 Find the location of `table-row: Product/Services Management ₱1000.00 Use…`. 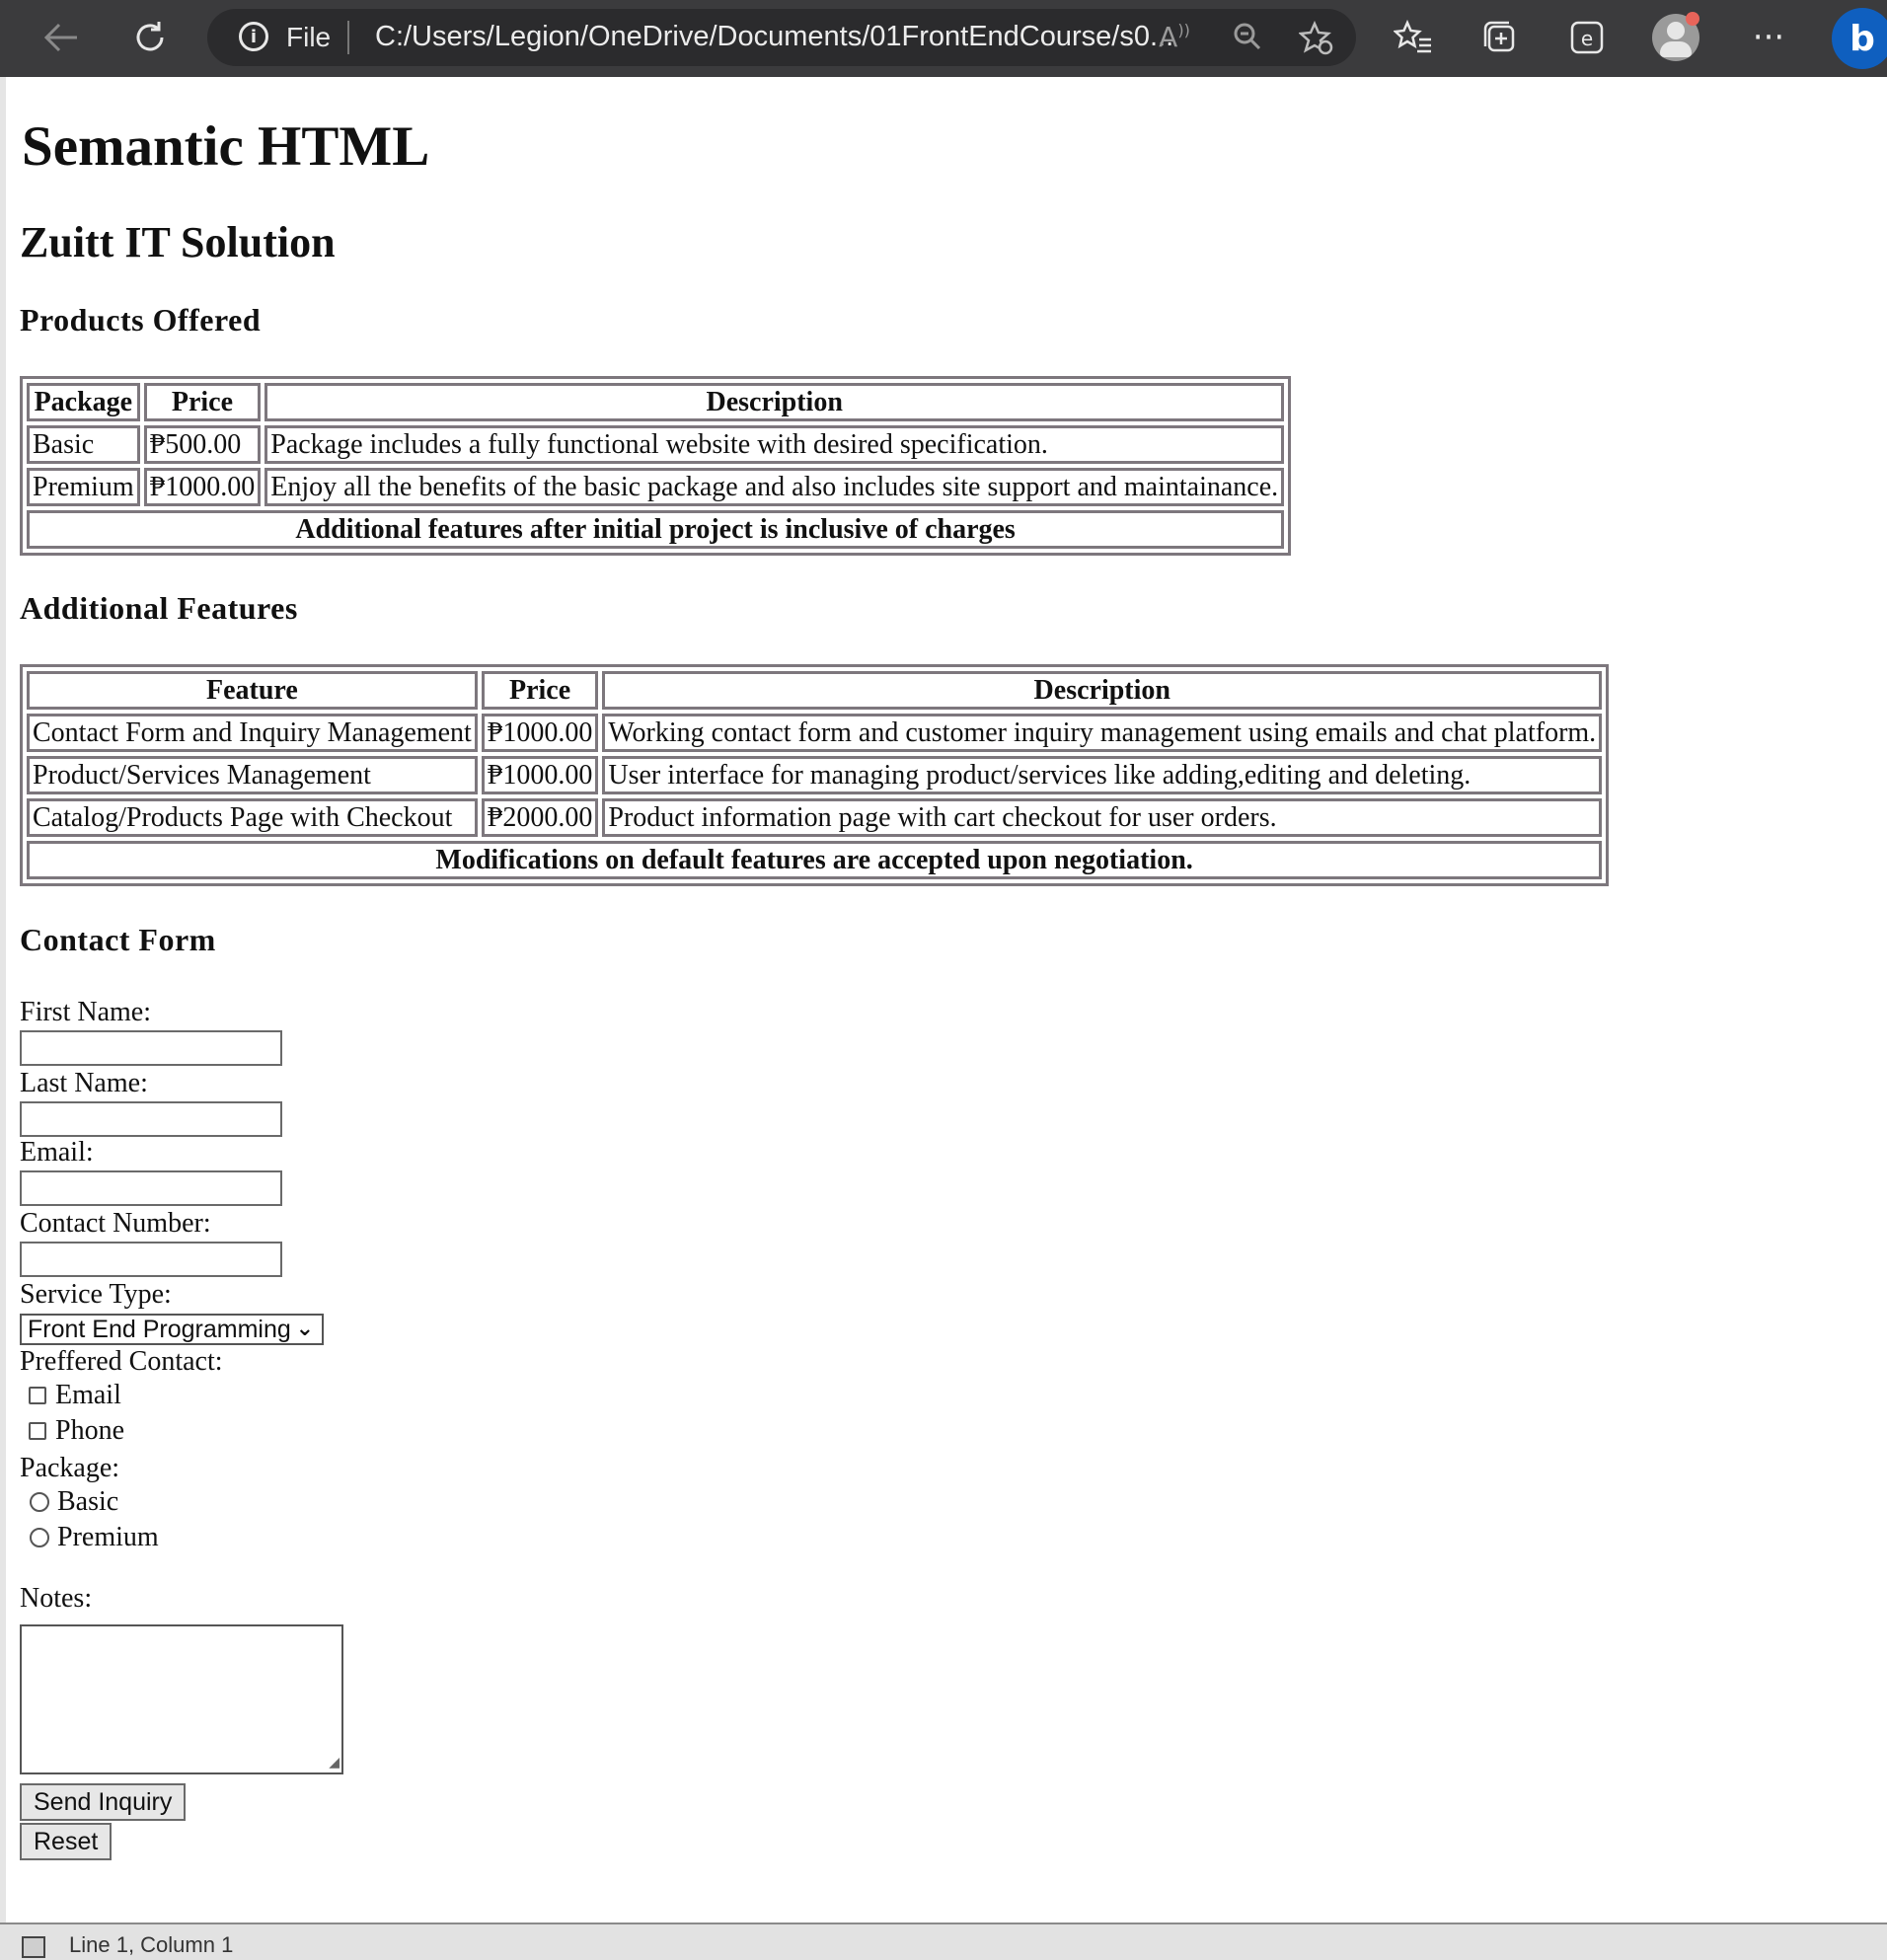

table-row: Product/Services Management ₱1000.00 Use… is located at coordinates (815, 775).